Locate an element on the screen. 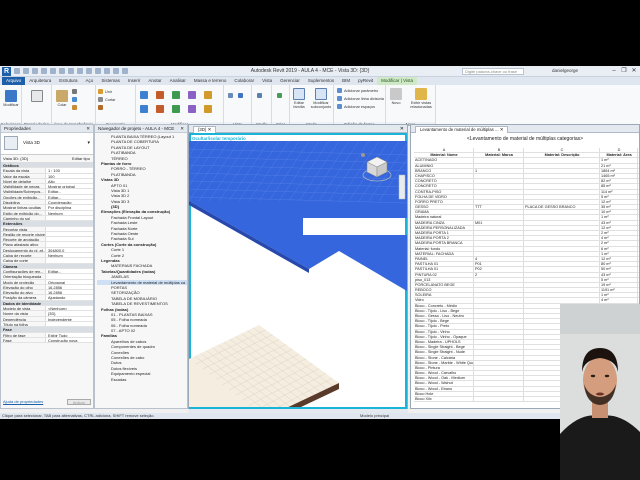  column-letter: C is located at coordinates (562, 150).